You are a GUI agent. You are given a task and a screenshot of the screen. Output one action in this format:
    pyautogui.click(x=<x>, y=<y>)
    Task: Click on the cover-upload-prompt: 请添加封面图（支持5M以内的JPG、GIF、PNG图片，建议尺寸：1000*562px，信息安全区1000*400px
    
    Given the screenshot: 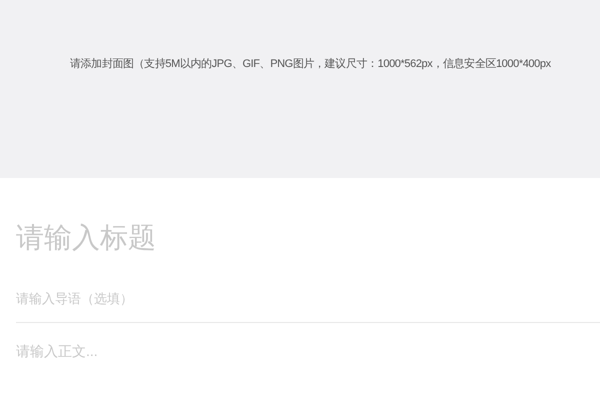 What is the action you would take?
    pyautogui.click(x=310, y=63)
    